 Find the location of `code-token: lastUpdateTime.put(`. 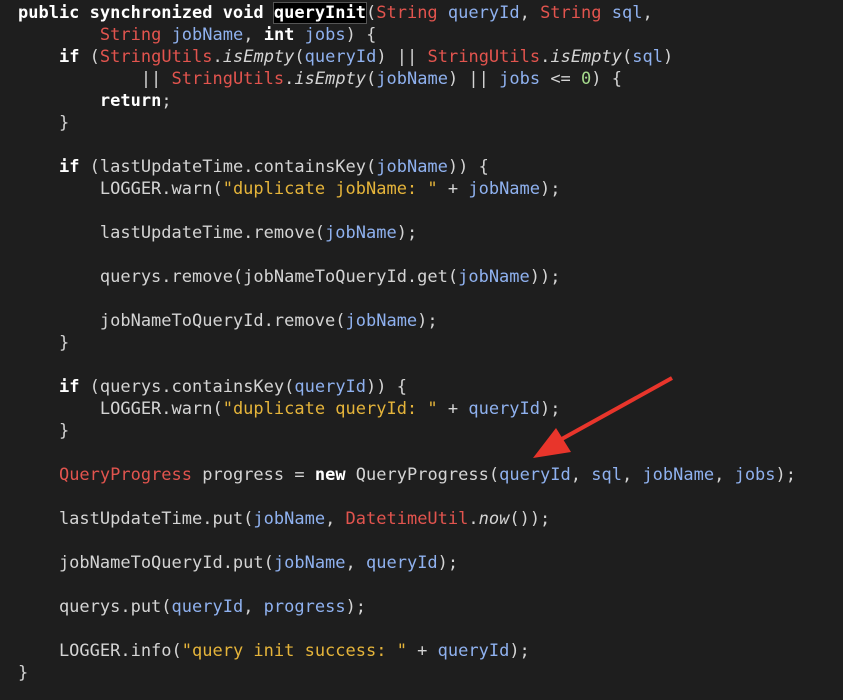

code-token: lastUpdateTime.put( is located at coordinates (136, 519).